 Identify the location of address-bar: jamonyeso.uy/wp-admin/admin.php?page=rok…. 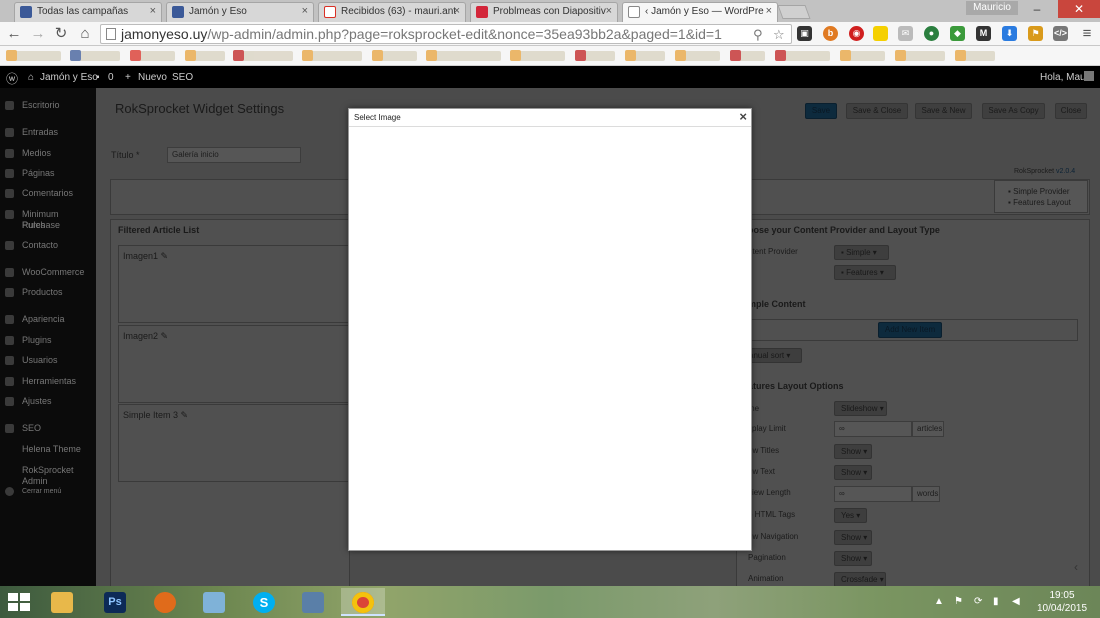
(446, 34).